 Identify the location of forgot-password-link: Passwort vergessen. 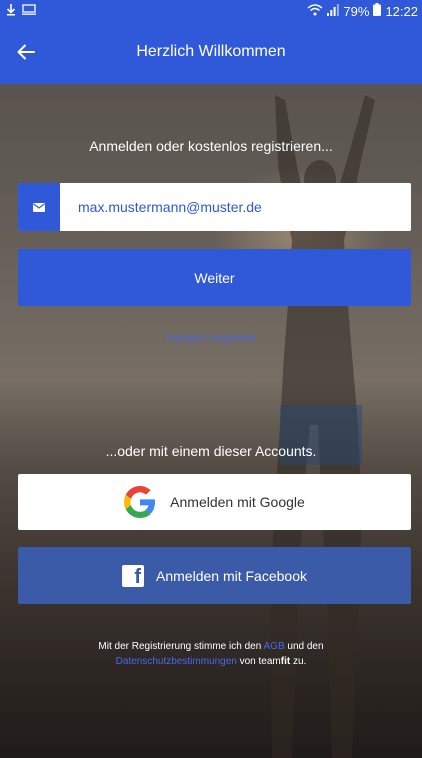
(211, 338).